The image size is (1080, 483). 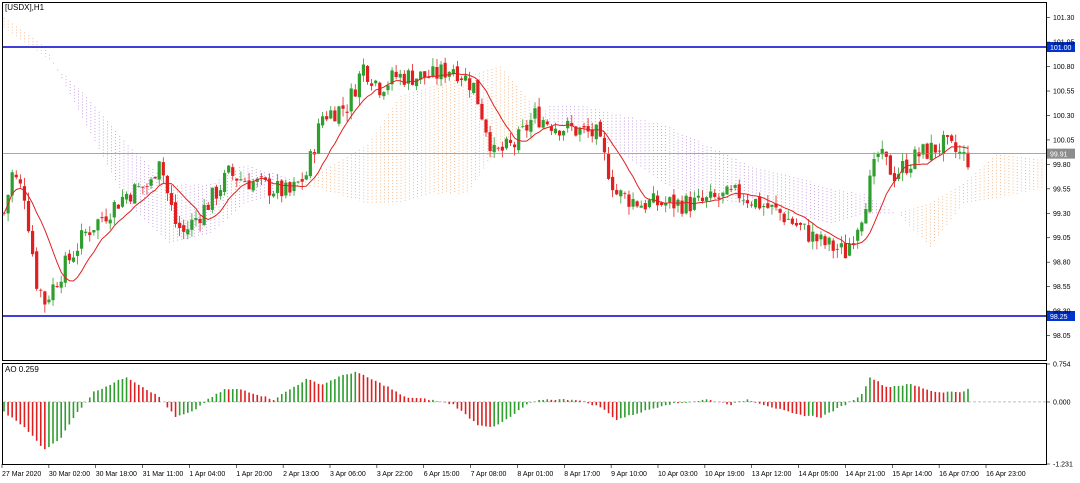 What do you see at coordinates (865, 474) in the screenshot?
I see `time-tick-label: 14 Apr 21:00` at bounding box center [865, 474].